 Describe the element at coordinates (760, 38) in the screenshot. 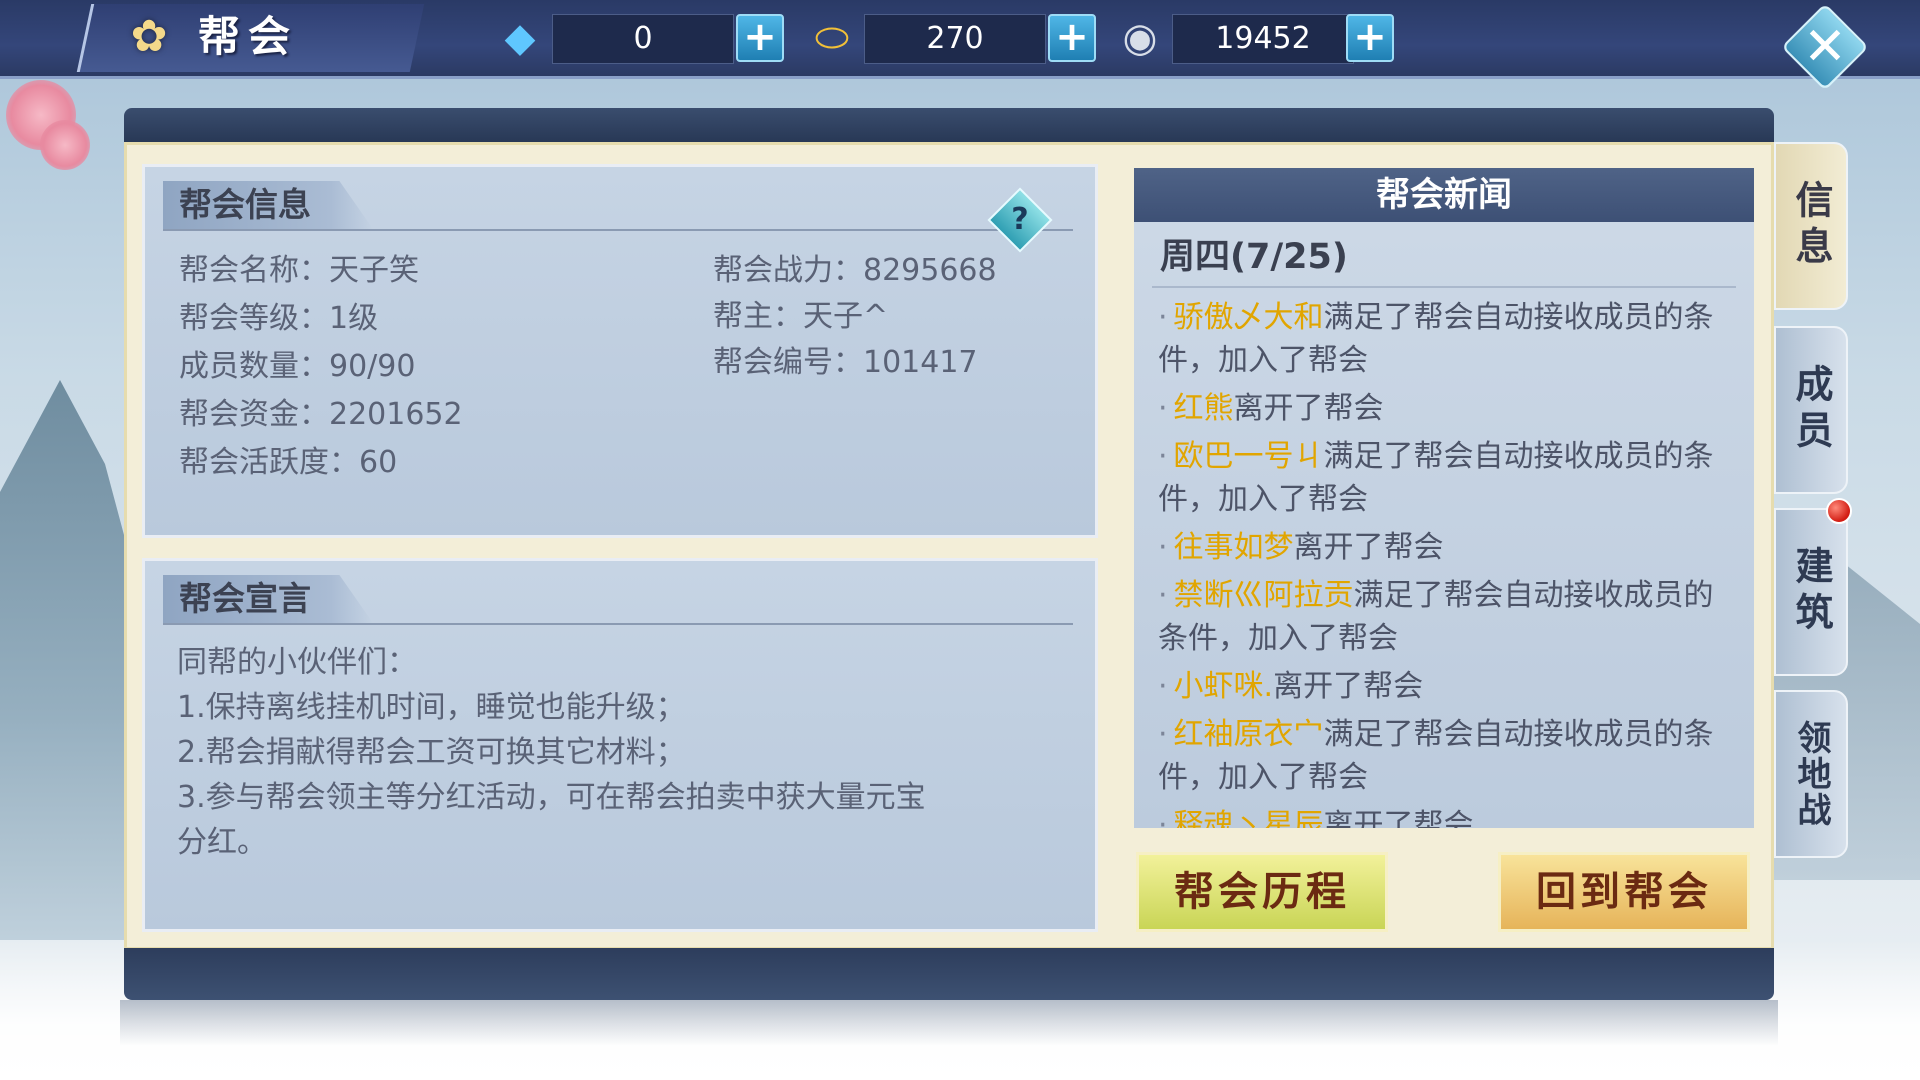

I see `add-diamond-button: +` at that location.